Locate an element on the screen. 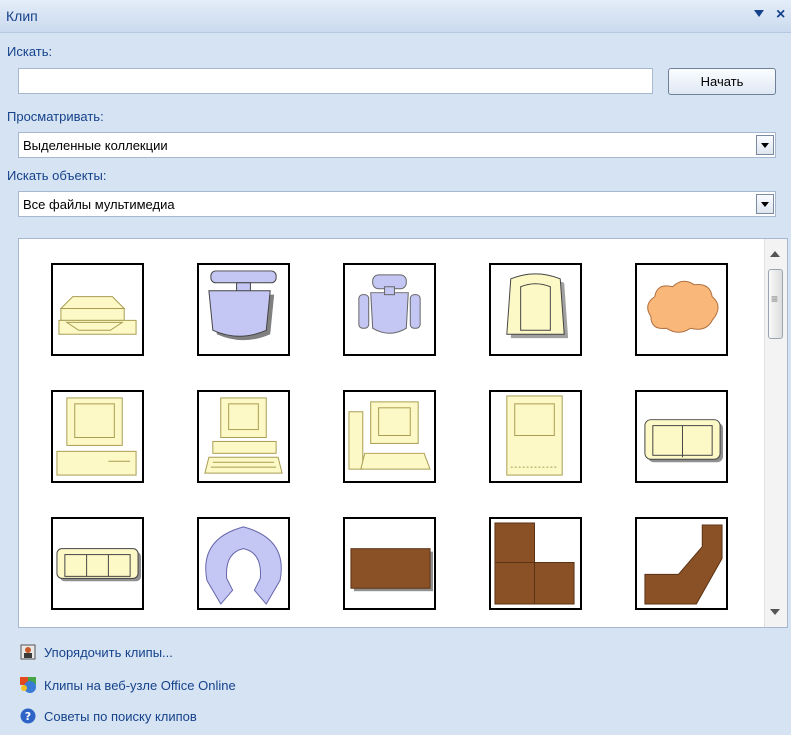 The height and width of the screenshot is (735, 791). clip-loveseat is located at coordinates (681, 436).